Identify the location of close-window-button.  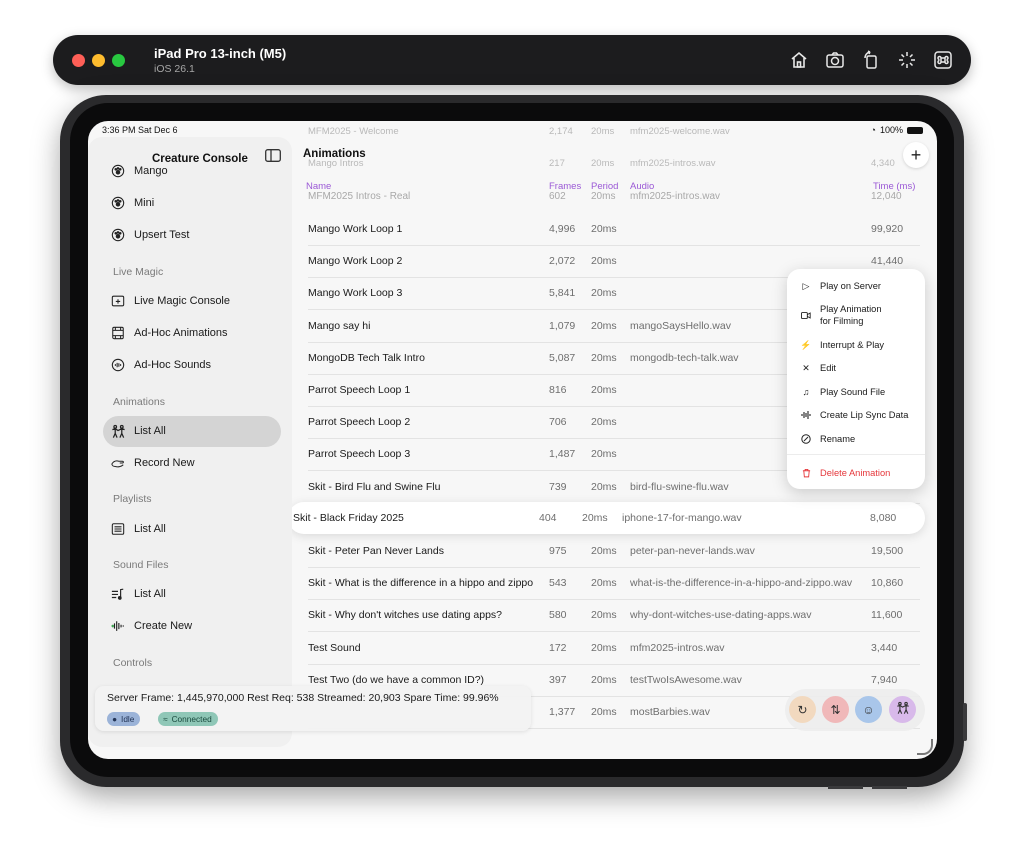
(78, 60).